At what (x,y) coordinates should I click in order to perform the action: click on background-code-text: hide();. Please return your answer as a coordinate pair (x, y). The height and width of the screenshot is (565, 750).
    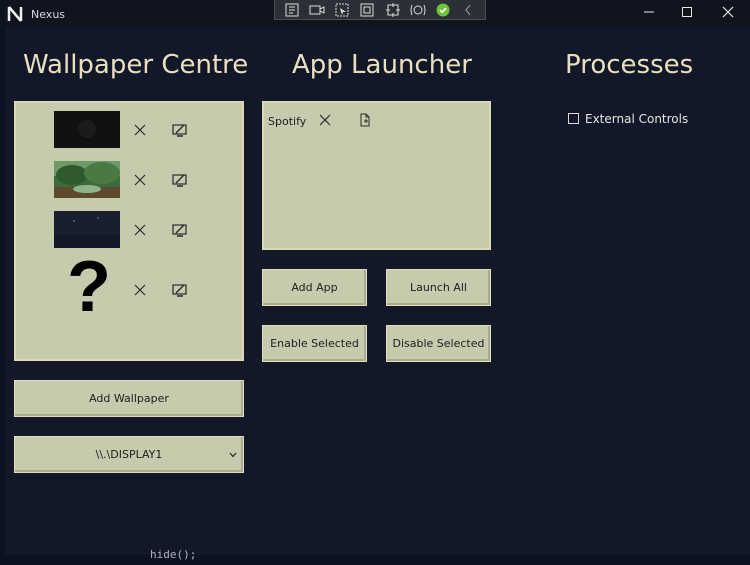
    Looking at the image, I should click on (173, 554).